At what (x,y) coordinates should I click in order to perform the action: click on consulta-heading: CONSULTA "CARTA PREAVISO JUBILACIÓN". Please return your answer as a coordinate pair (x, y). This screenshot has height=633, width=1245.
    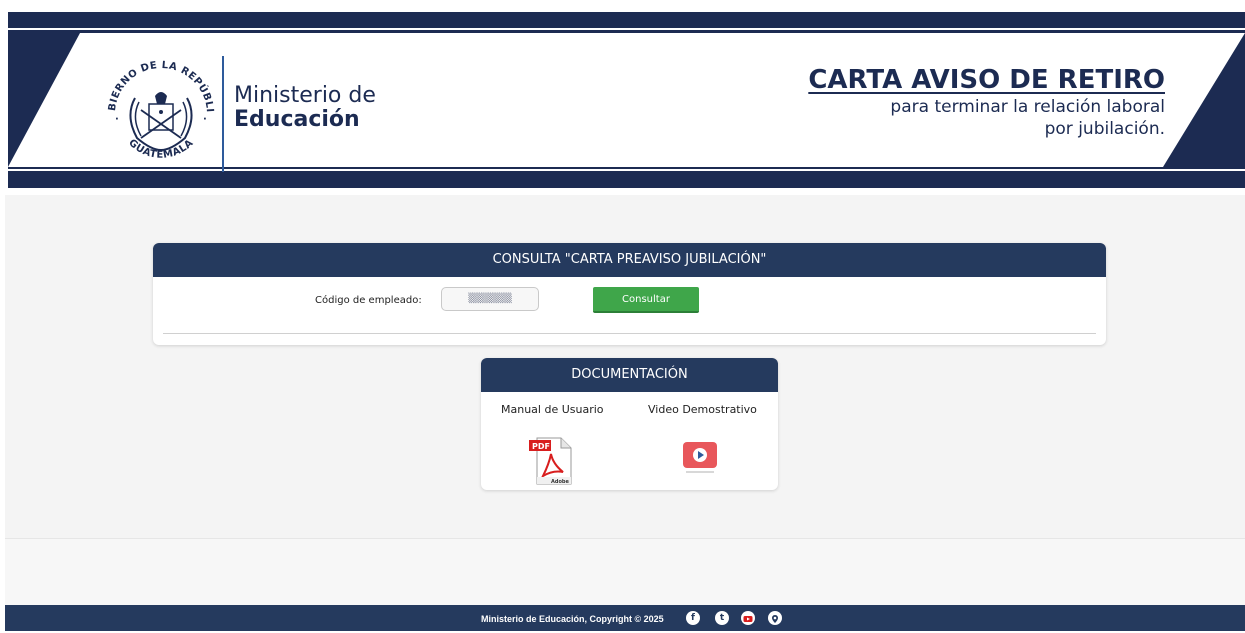
    Looking at the image, I should click on (629, 260).